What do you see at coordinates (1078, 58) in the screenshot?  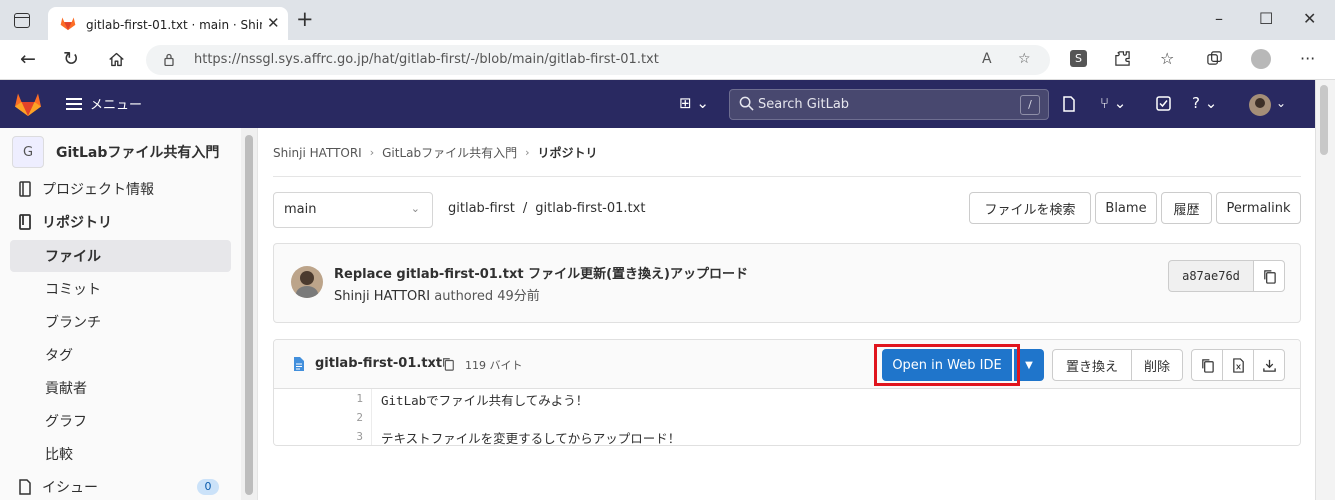 I see `extension-s-icon: S` at bounding box center [1078, 58].